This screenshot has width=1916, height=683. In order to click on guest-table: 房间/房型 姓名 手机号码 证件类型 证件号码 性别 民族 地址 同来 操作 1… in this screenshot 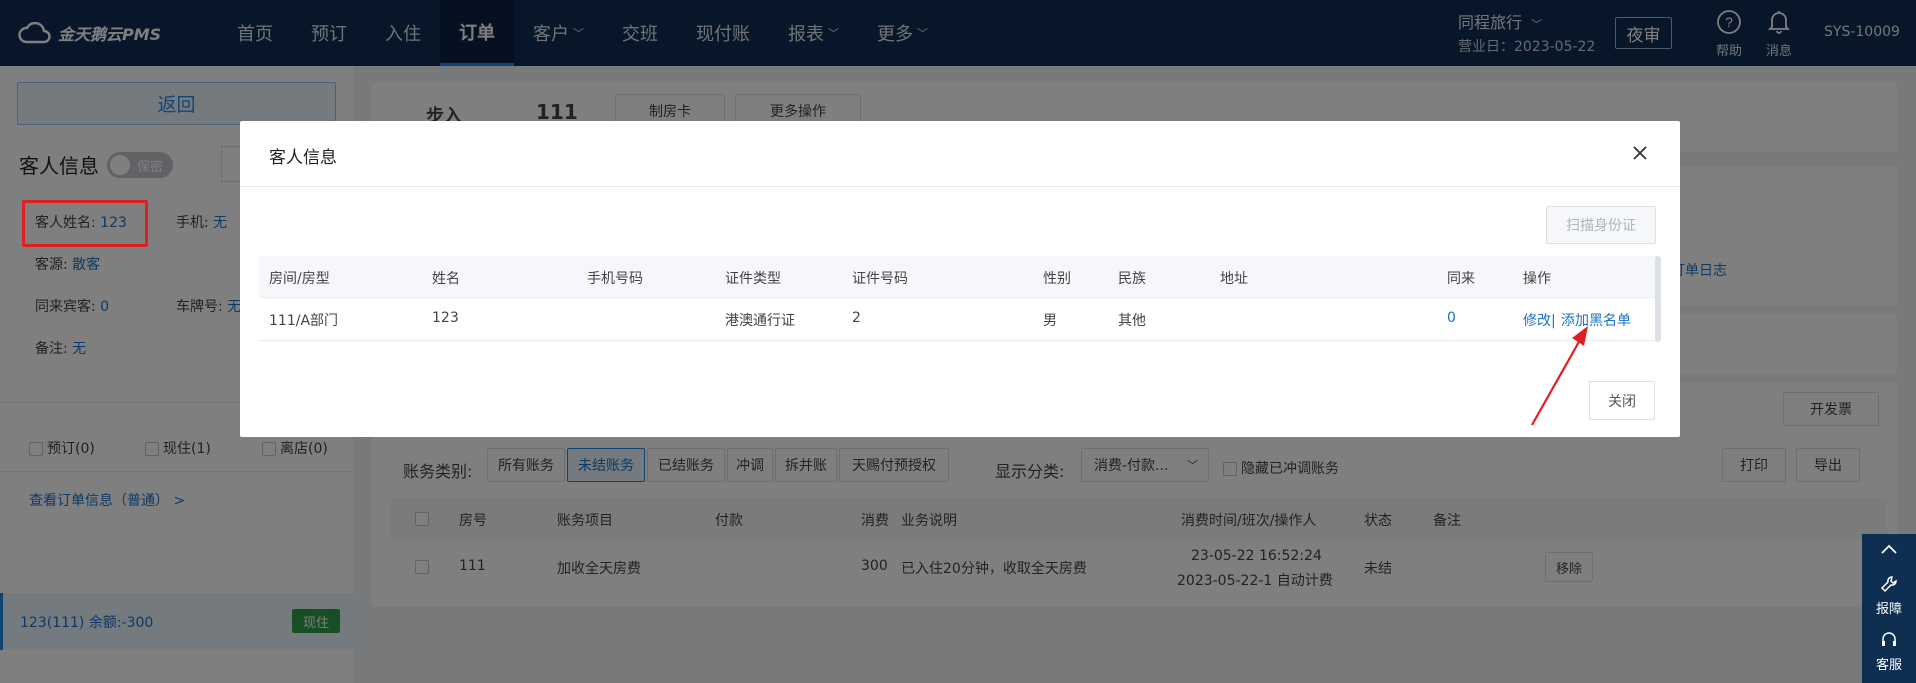, I will do `click(959, 299)`.